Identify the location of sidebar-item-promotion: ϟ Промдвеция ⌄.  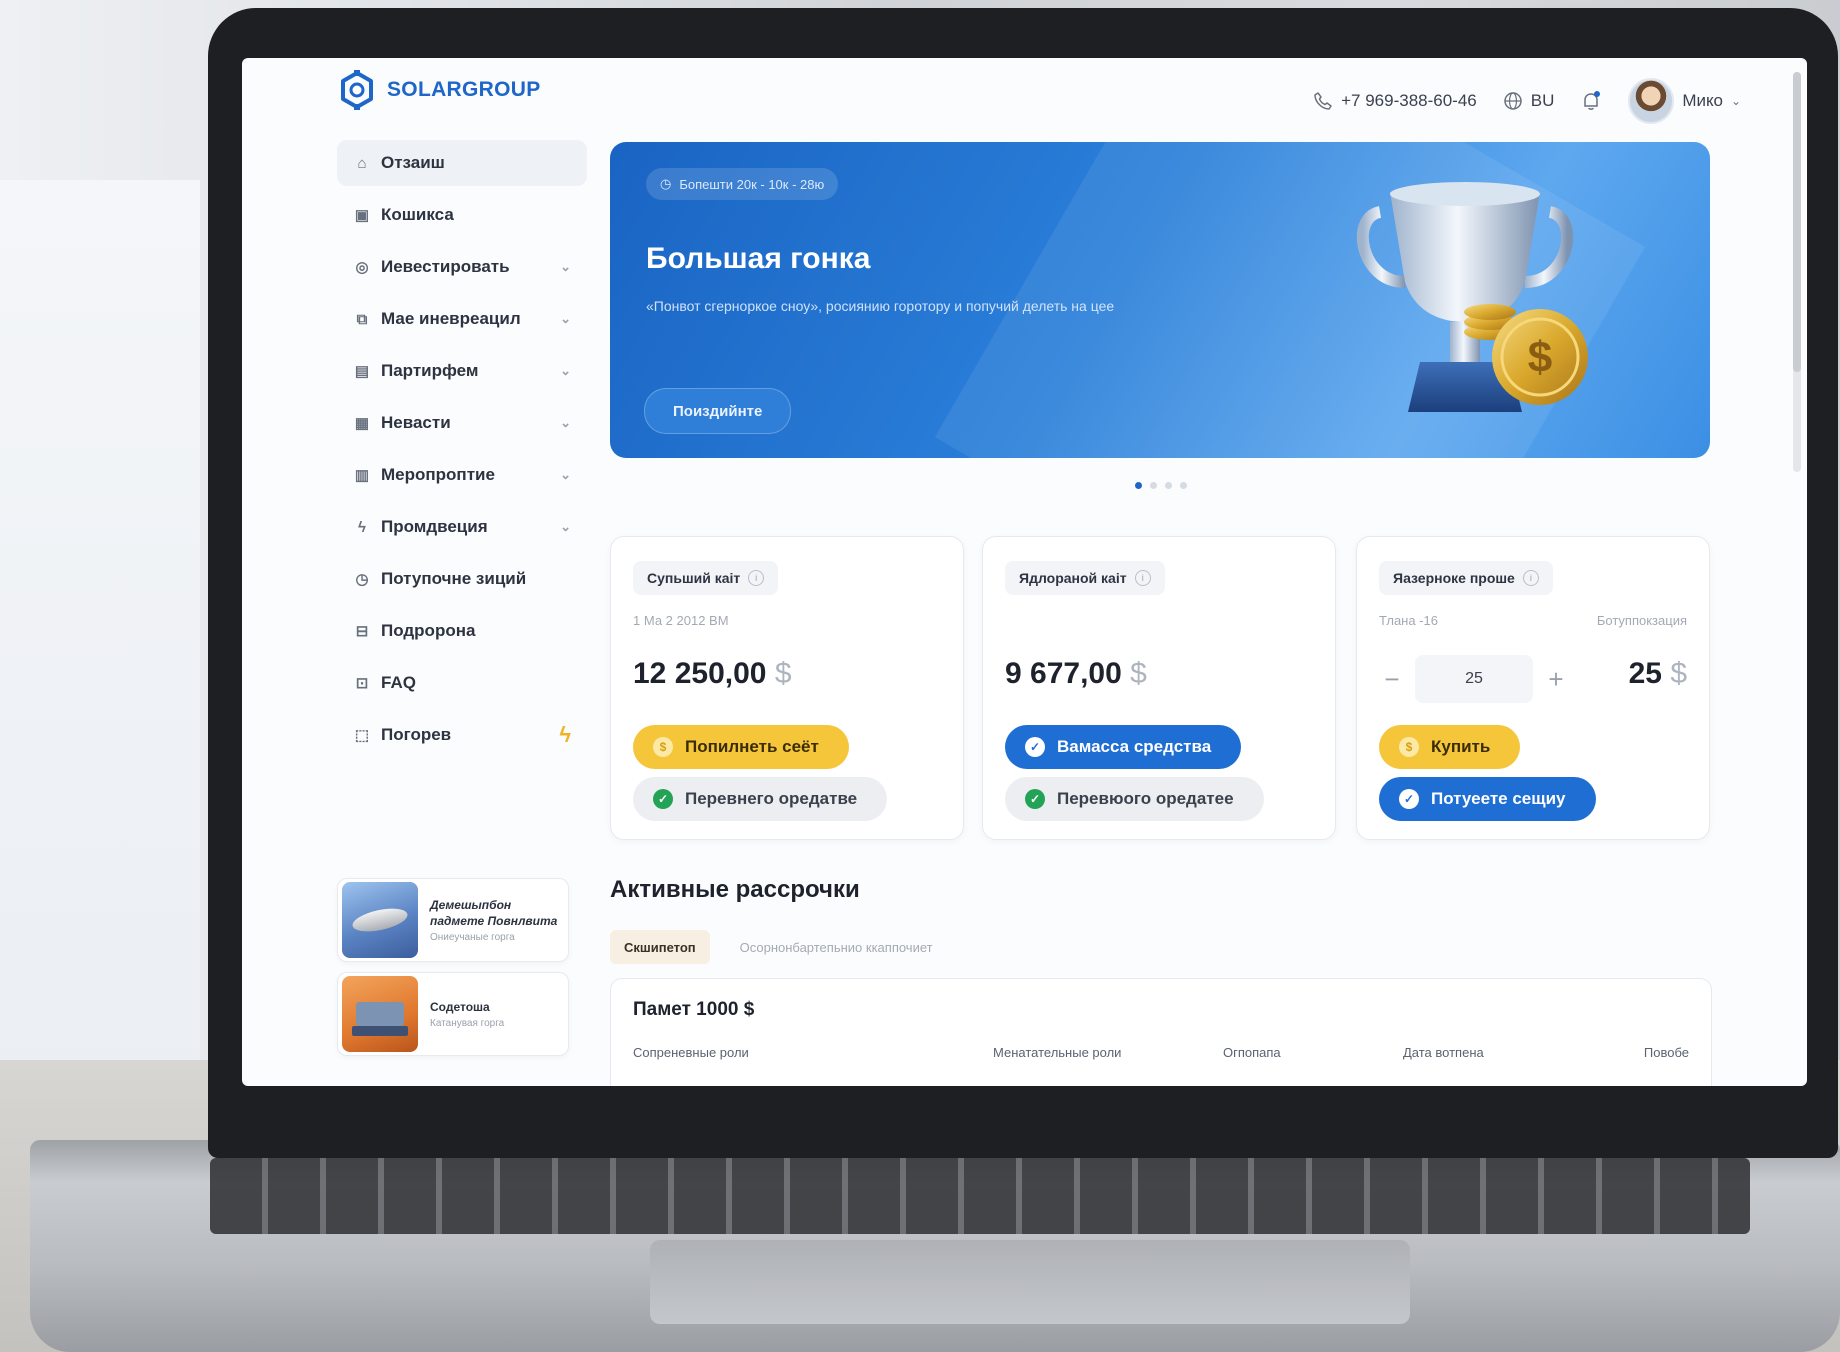
(462, 527).